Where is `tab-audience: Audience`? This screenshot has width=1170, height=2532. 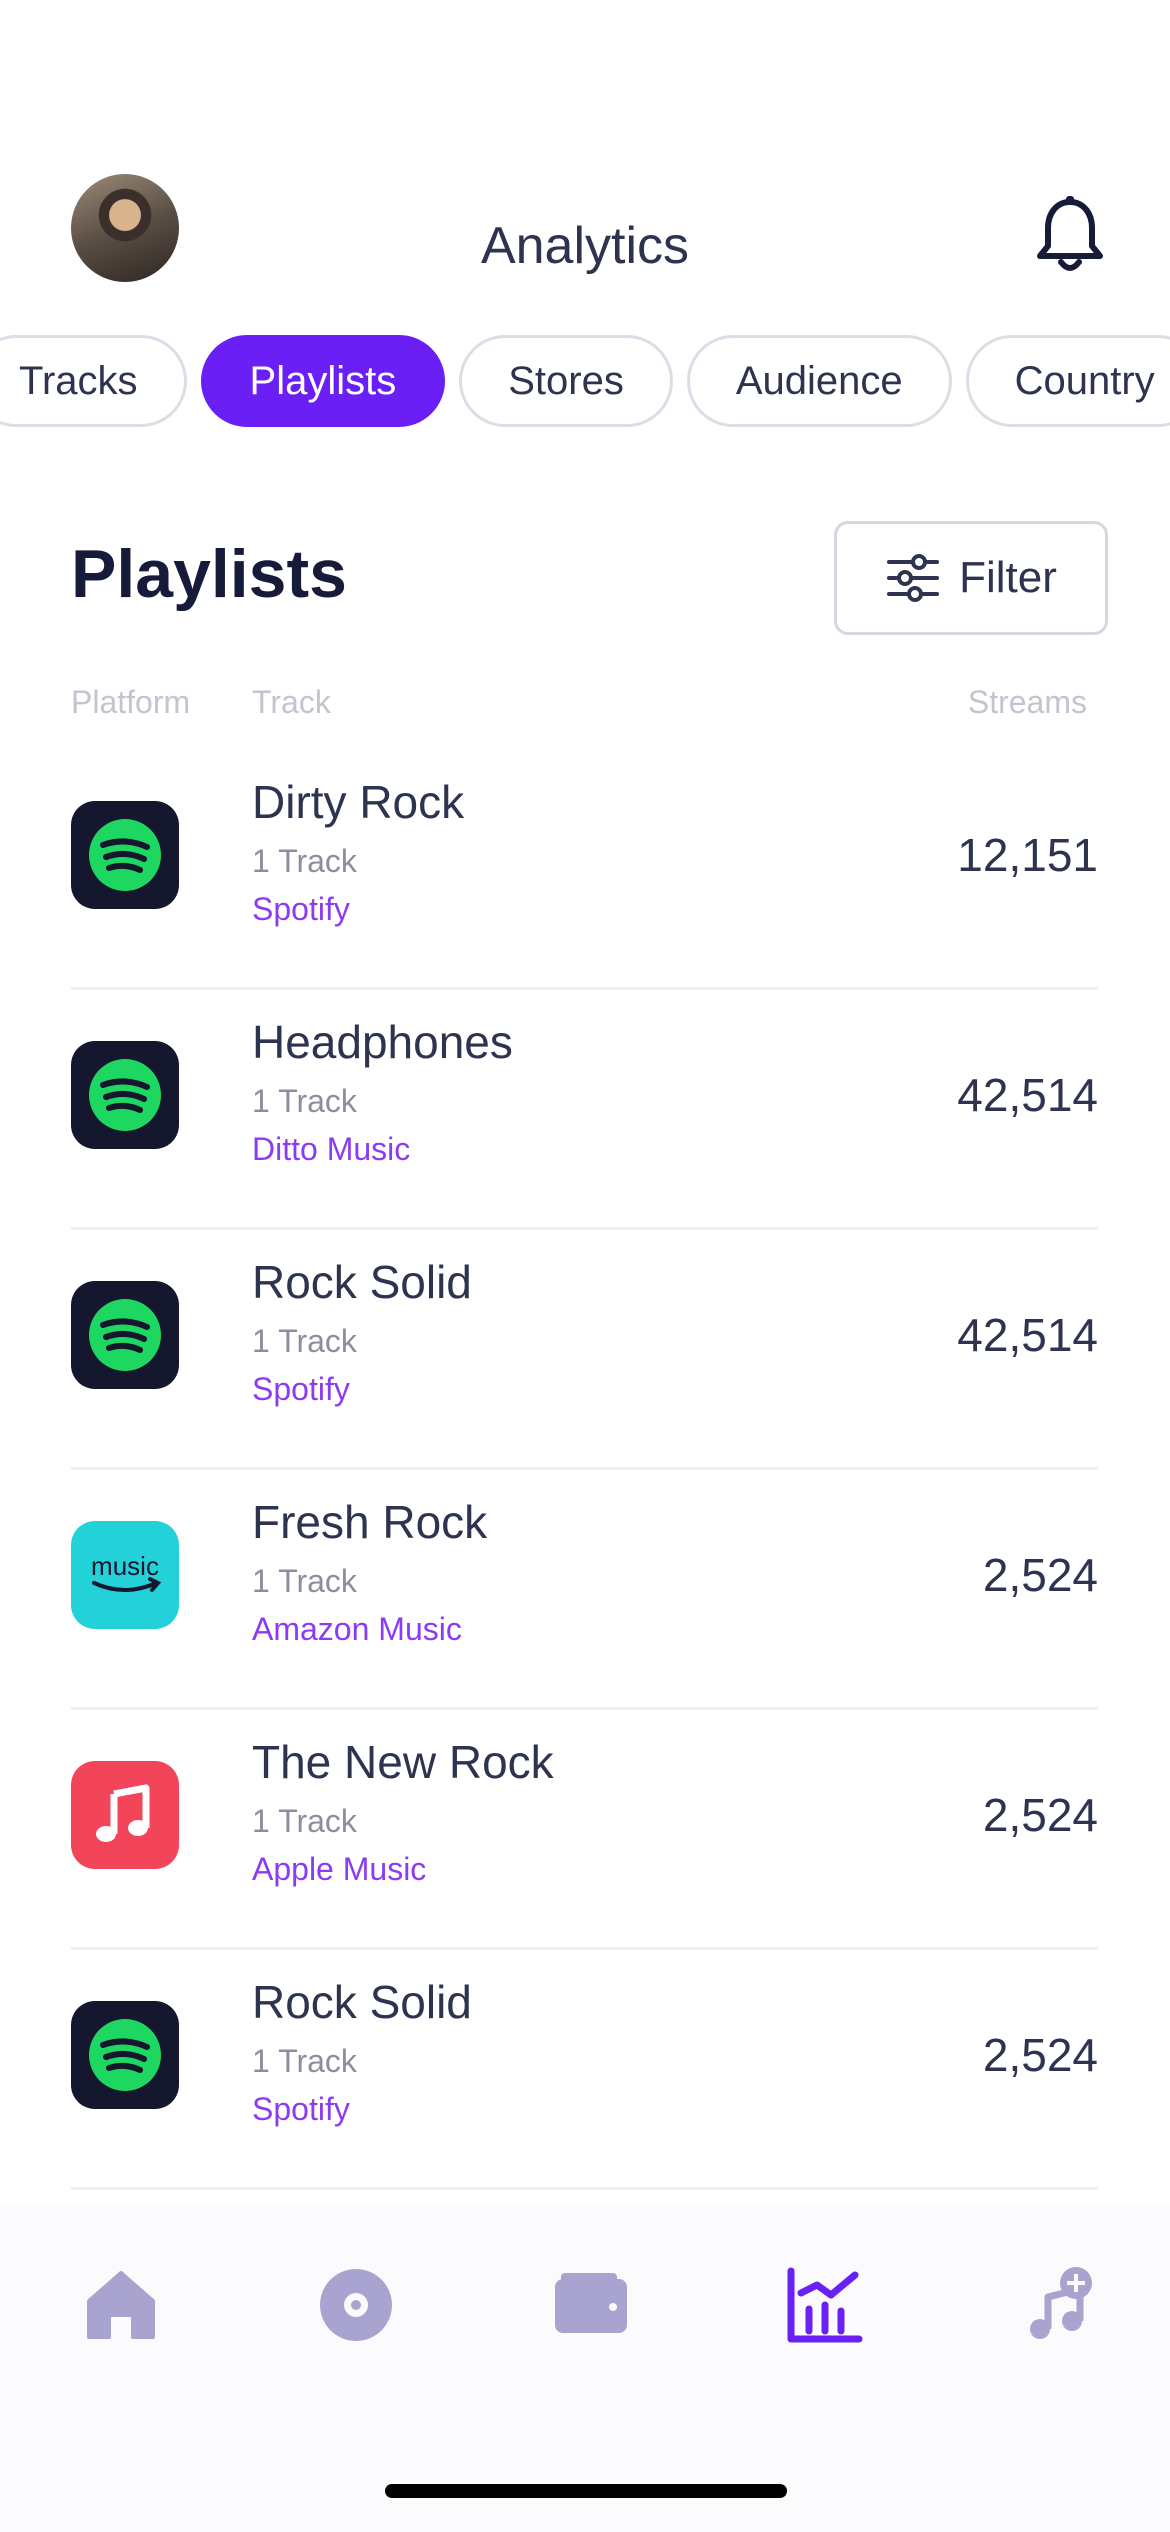
tab-audience: Audience is located at coordinates (819, 381).